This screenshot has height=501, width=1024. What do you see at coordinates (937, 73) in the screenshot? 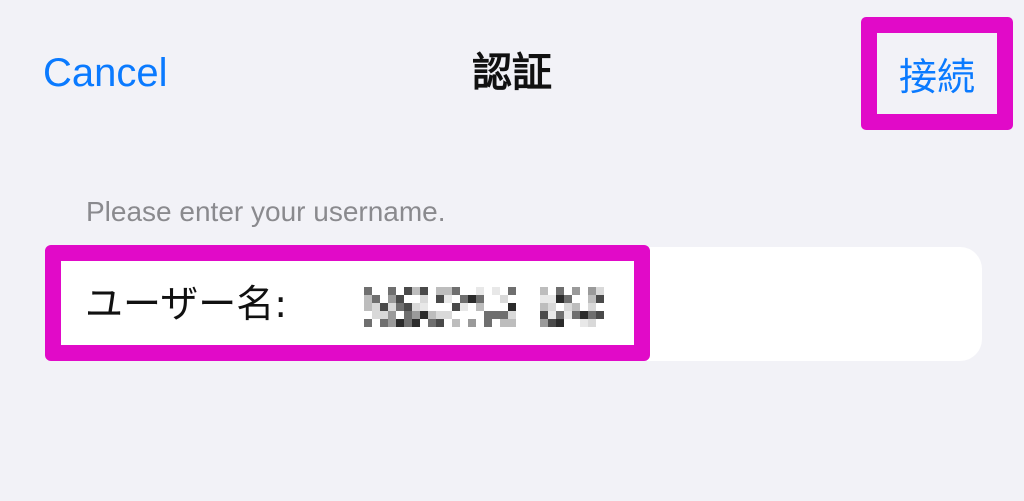
I see `connect-button: 接続` at bounding box center [937, 73].